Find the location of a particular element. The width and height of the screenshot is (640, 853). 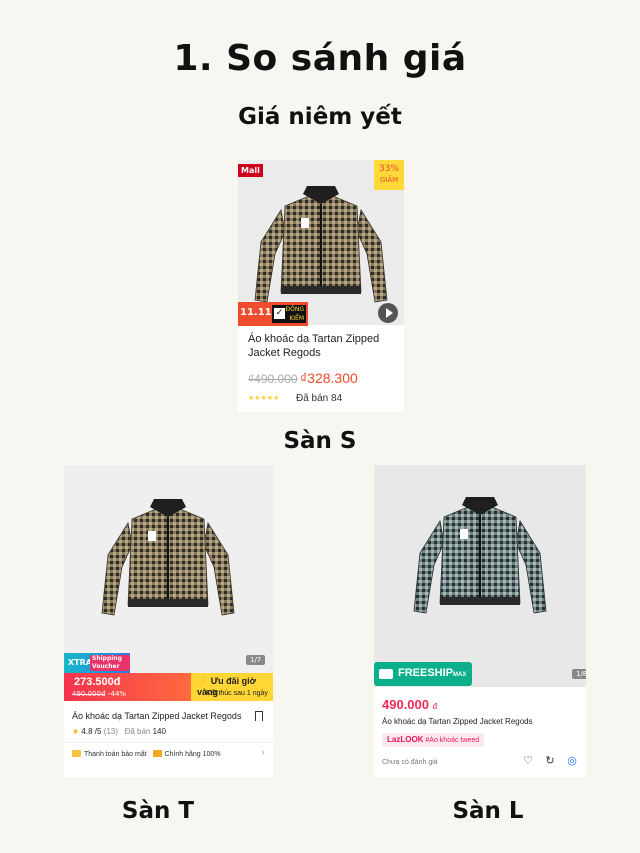

xtra-label: XTRA is located at coordinates (80, 662).